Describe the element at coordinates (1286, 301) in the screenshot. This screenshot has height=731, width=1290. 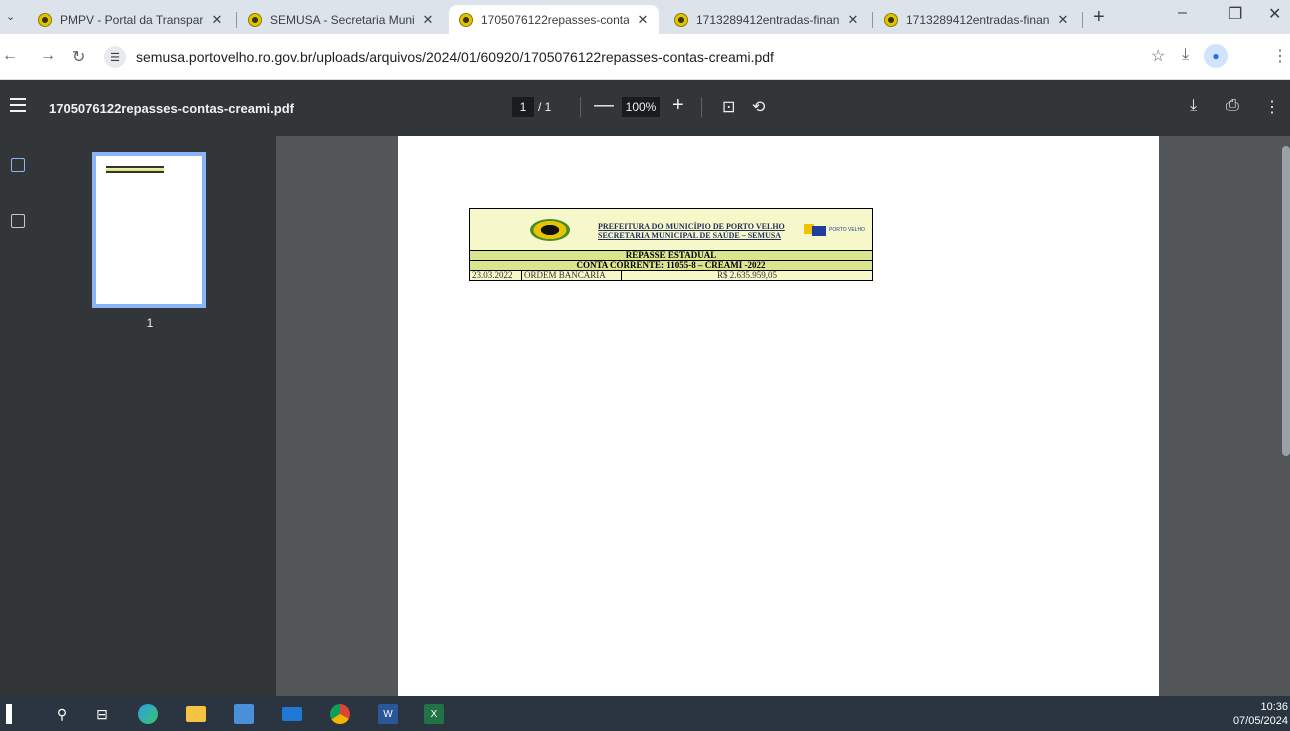
I see `scrollbar-thumb` at that location.